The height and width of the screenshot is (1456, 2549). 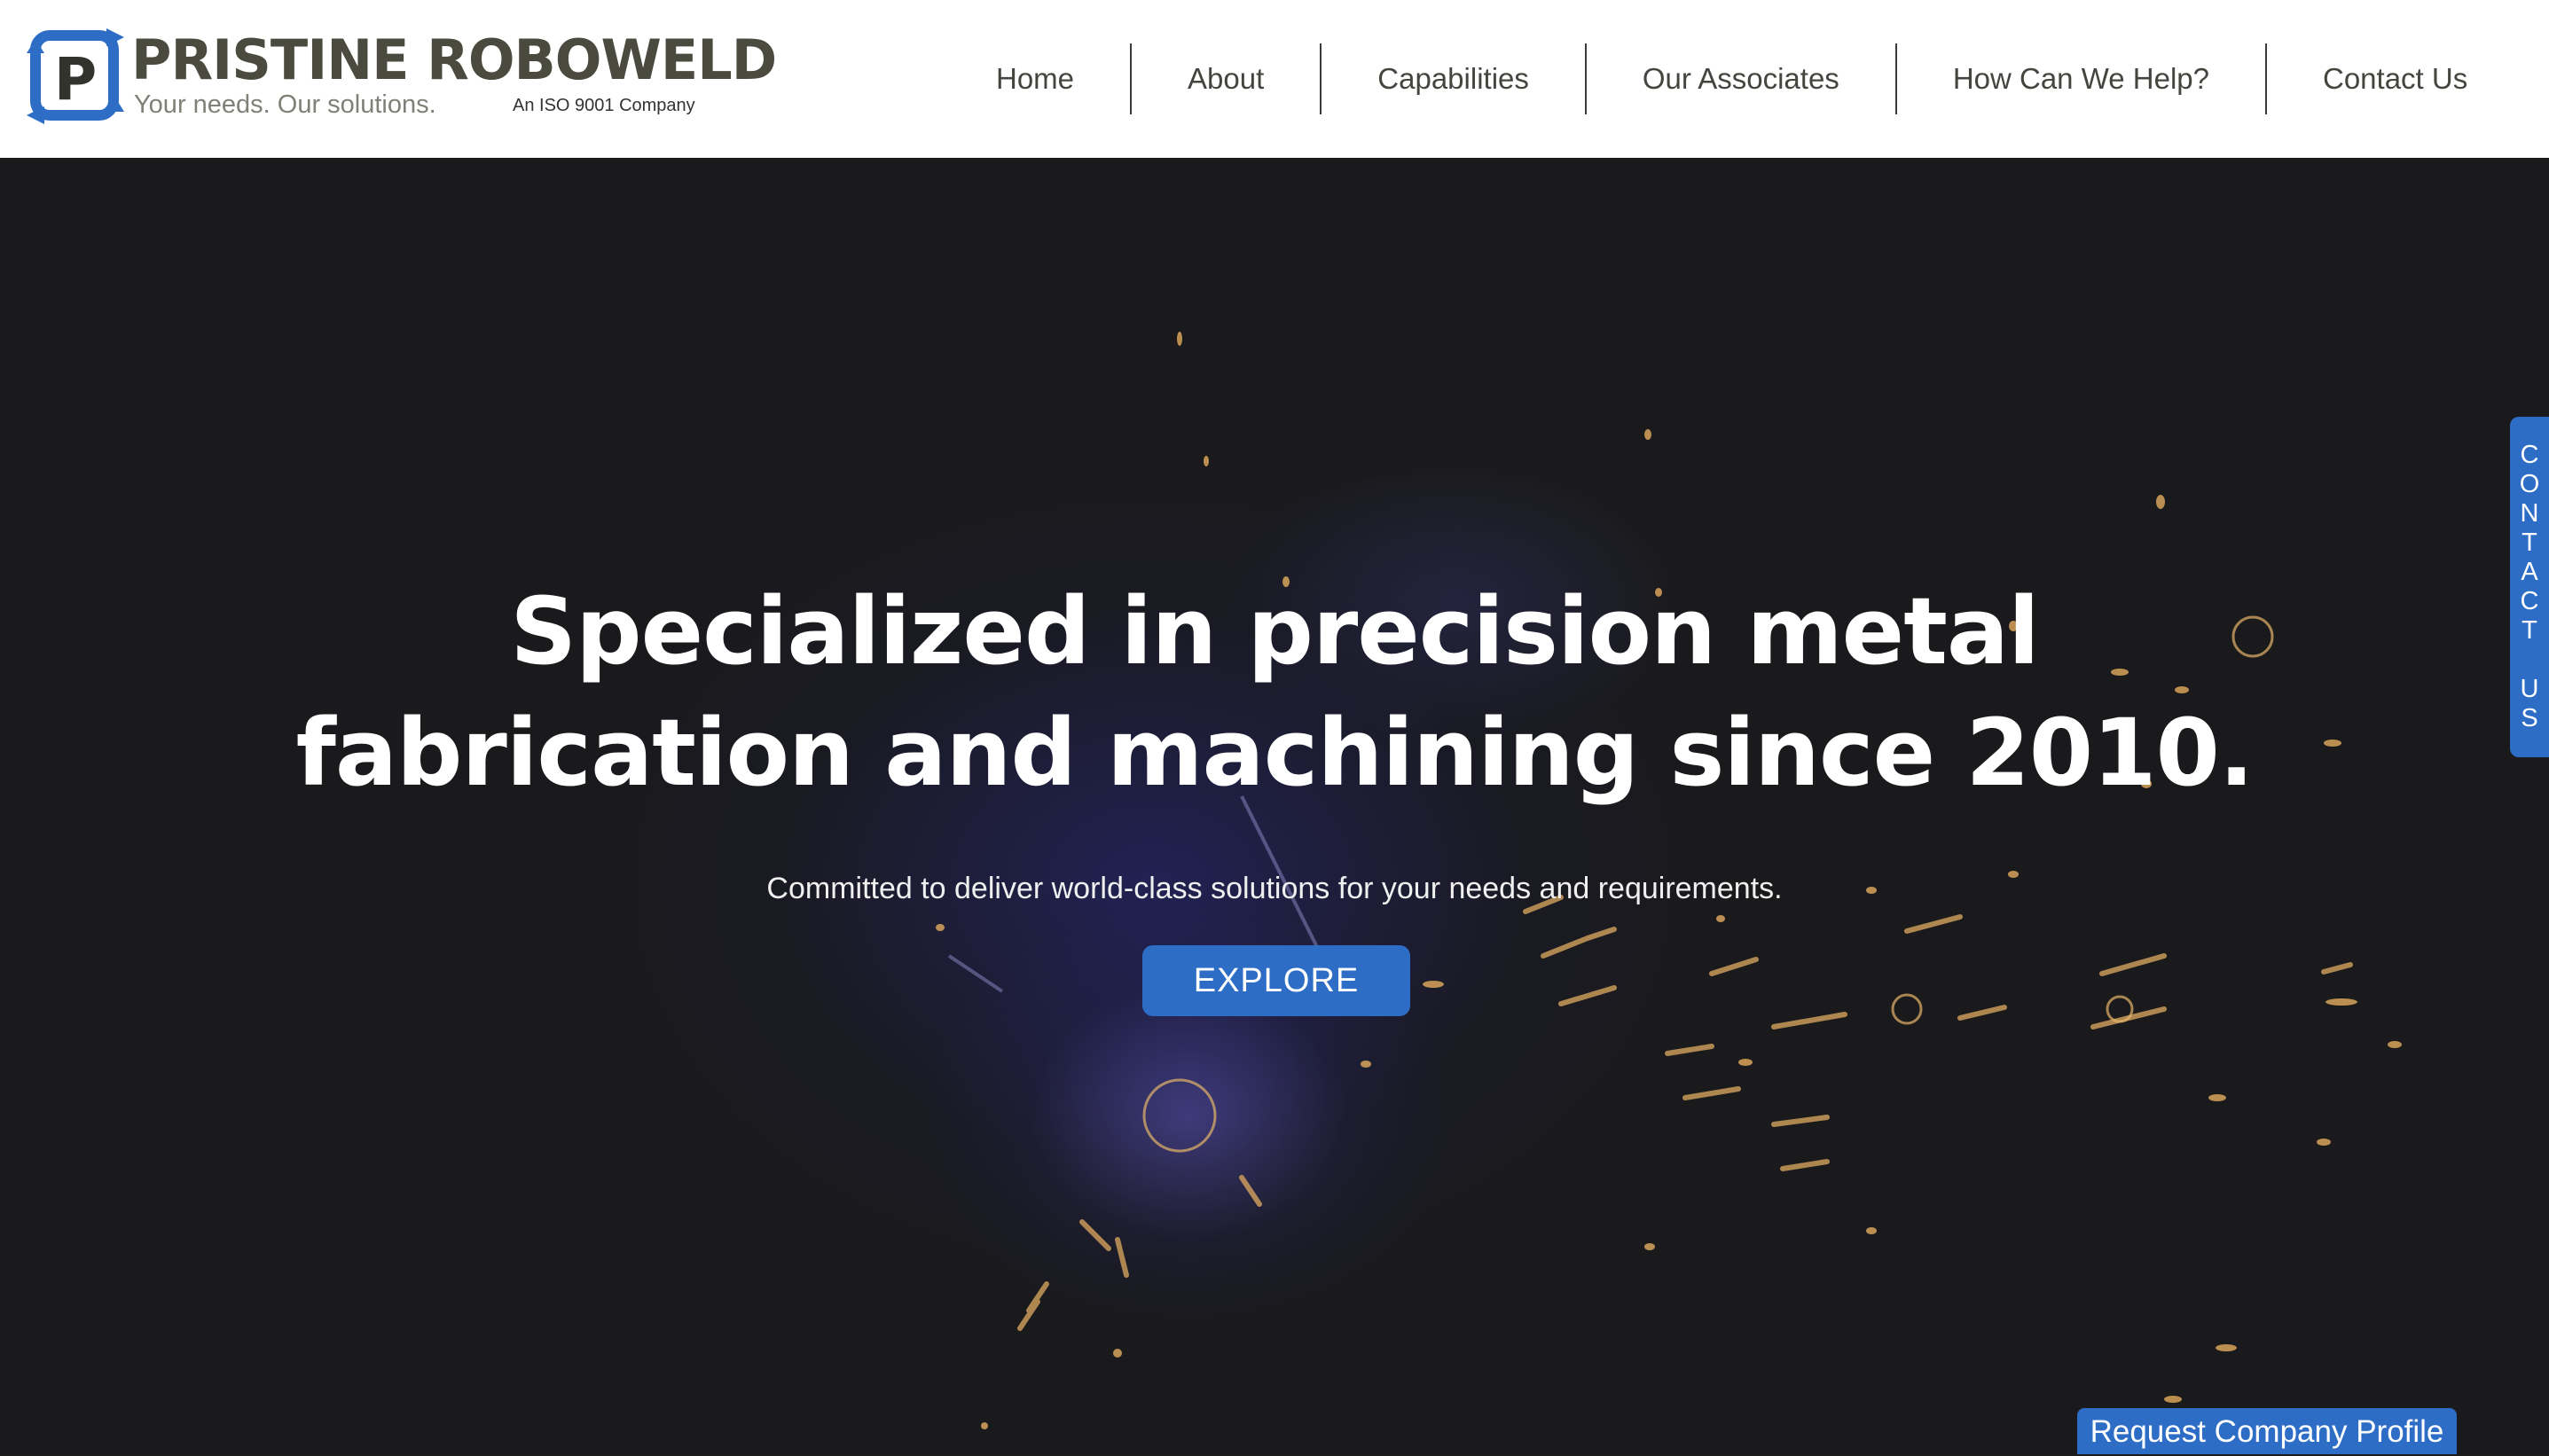 I want to click on nav-item-capabilities: Capabilities, so click(x=1453, y=79).